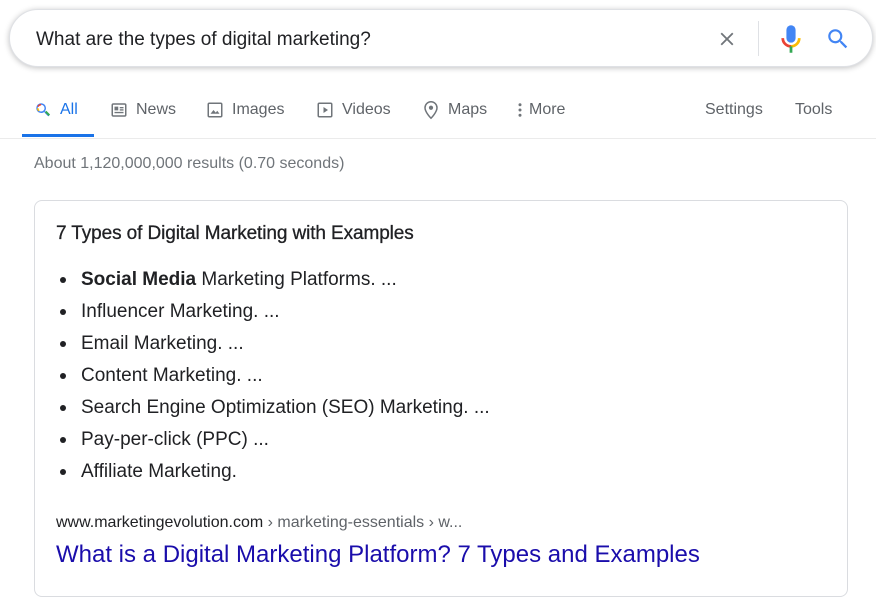 The height and width of the screenshot is (600, 876). Describe the element at coordinates (215, 110) in the screenshot. I see `image-icon` at that location.